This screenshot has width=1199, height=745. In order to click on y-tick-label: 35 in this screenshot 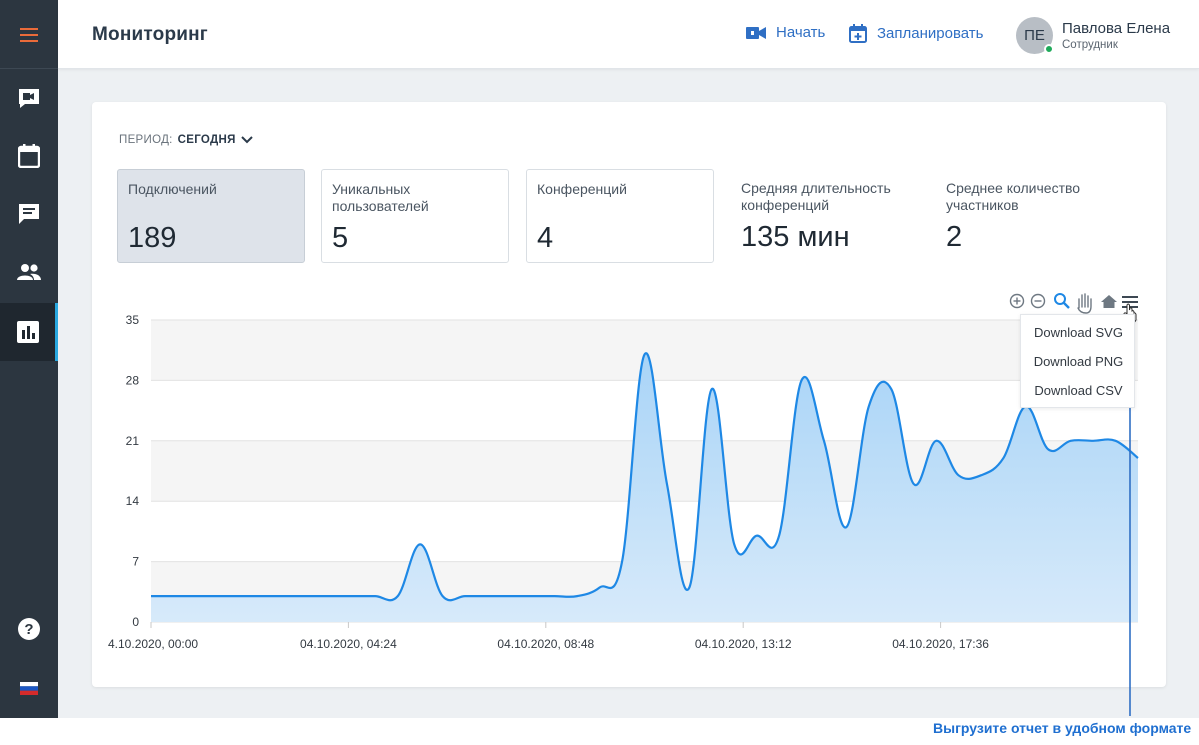, I will do `click(133, 320)`.